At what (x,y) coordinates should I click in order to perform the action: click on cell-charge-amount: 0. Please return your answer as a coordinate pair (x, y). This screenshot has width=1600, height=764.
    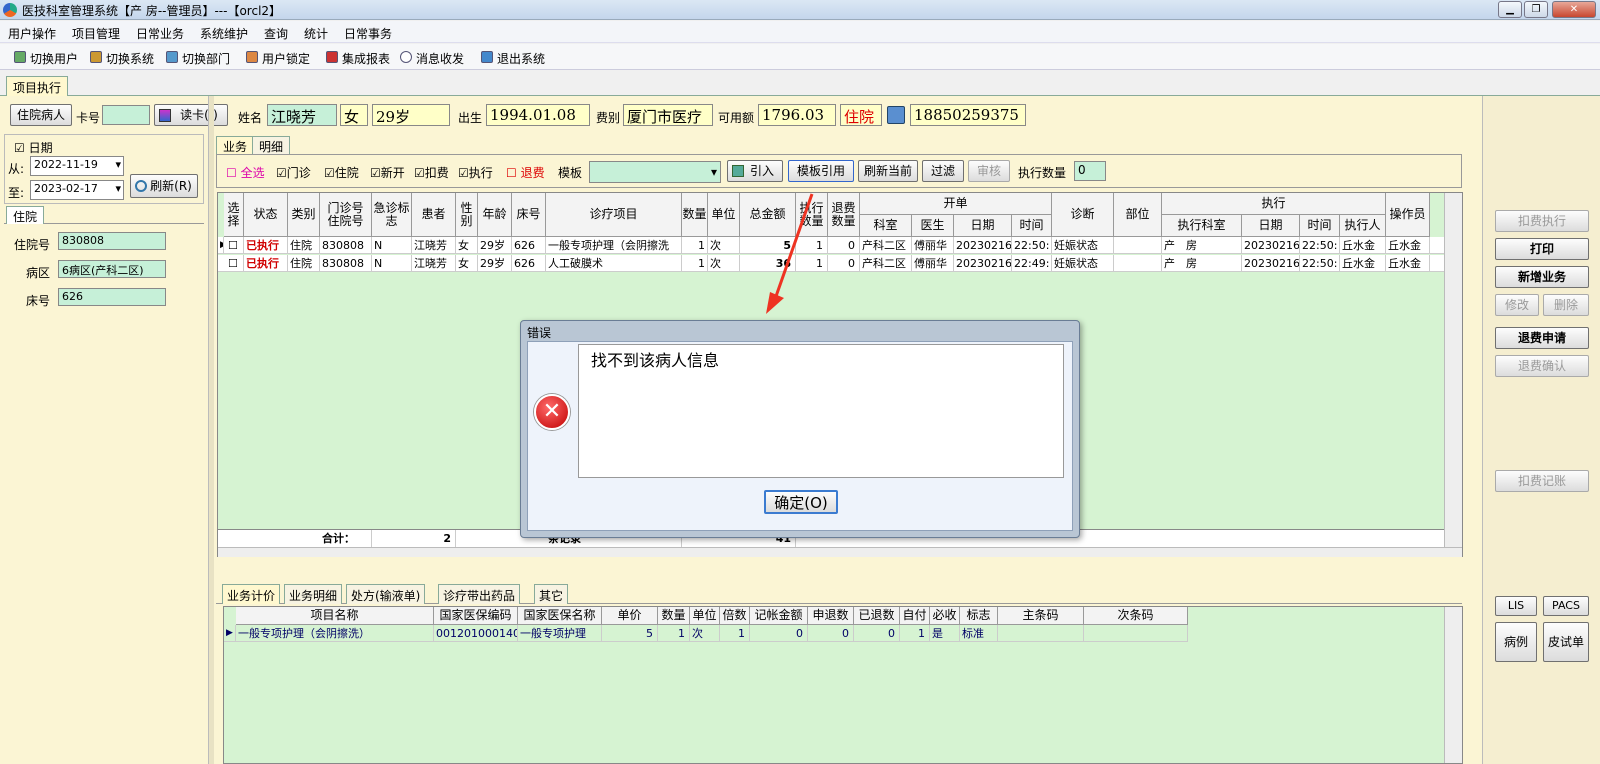
    Looking at the image, I should click on (779, 633).